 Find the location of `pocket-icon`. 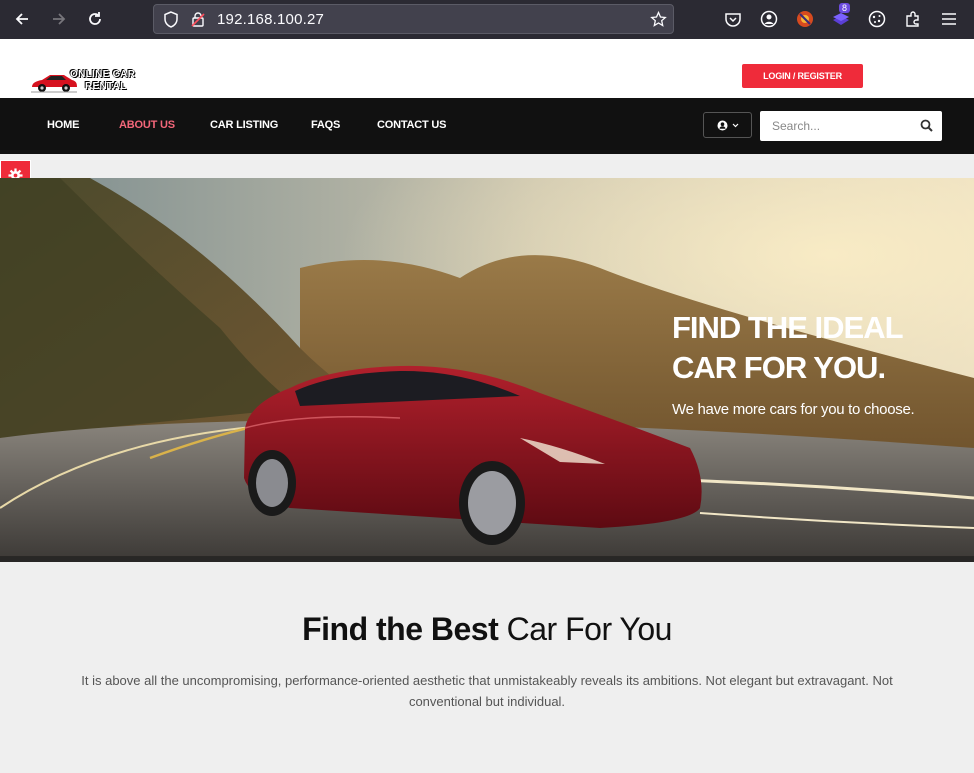

pocket-icon is located at coordinates (733, 20).